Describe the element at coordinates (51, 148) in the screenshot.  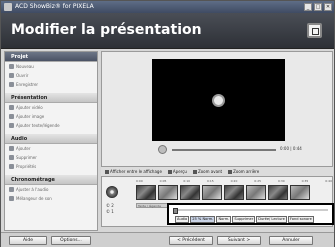
I see `sidebar-item: Ajouter` at that location.